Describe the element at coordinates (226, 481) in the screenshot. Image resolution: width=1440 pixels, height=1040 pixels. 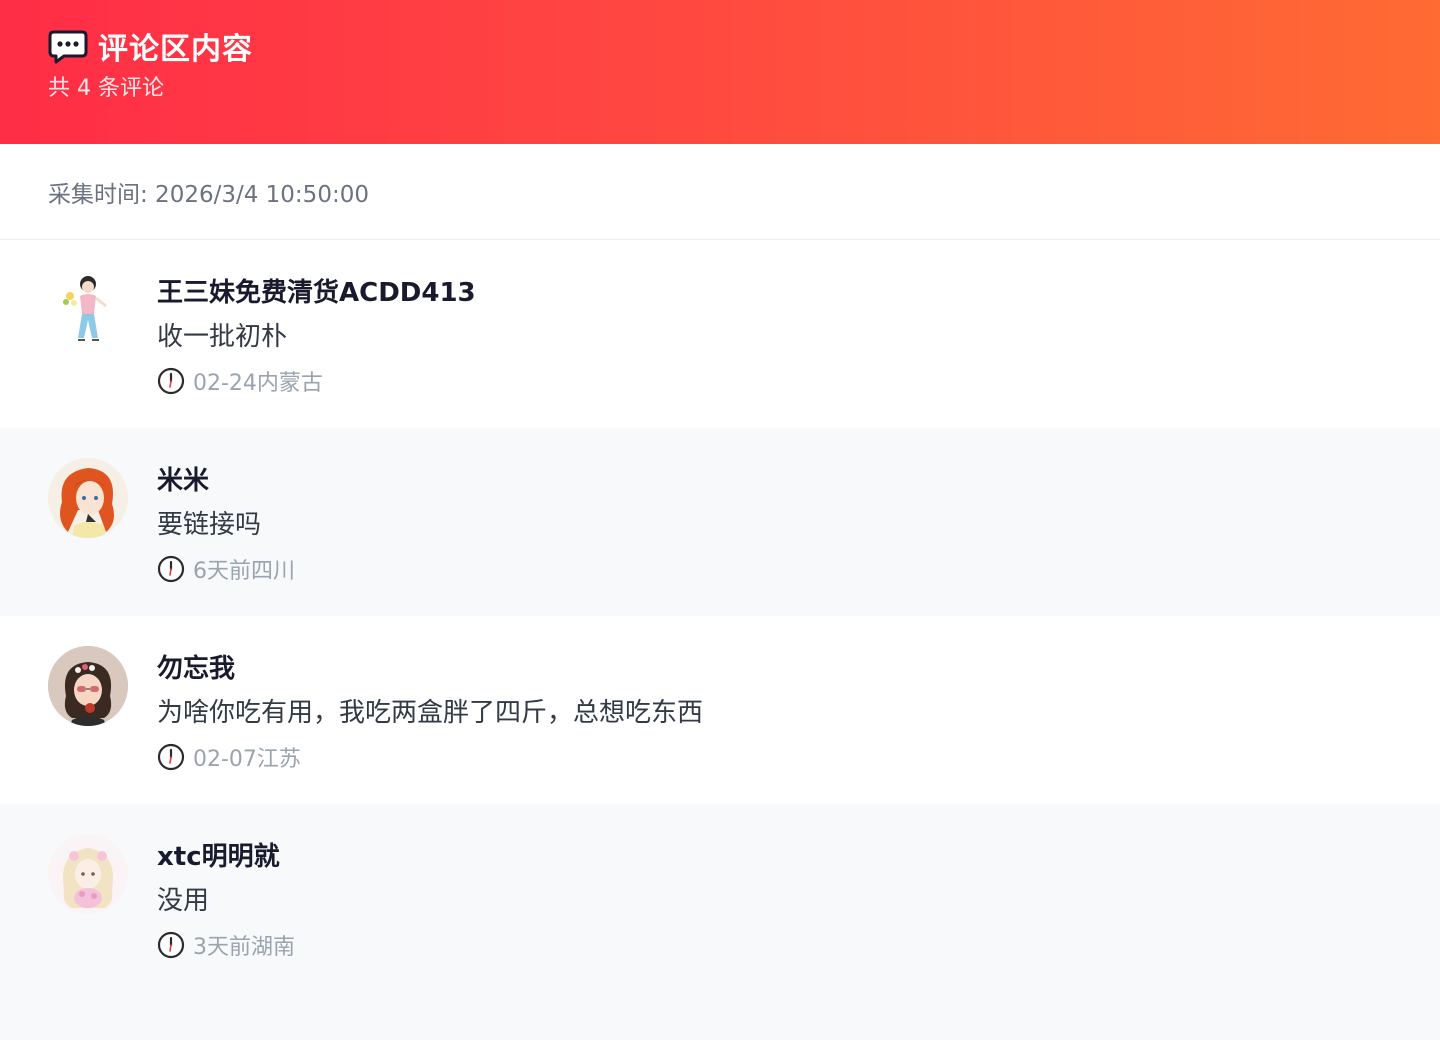
I see `comment-author: 米米` at that location.